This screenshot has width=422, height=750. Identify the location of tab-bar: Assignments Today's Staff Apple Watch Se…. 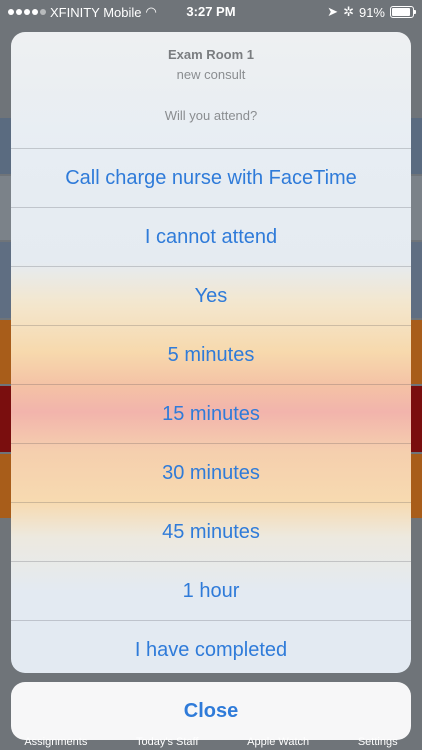
(211, 743).